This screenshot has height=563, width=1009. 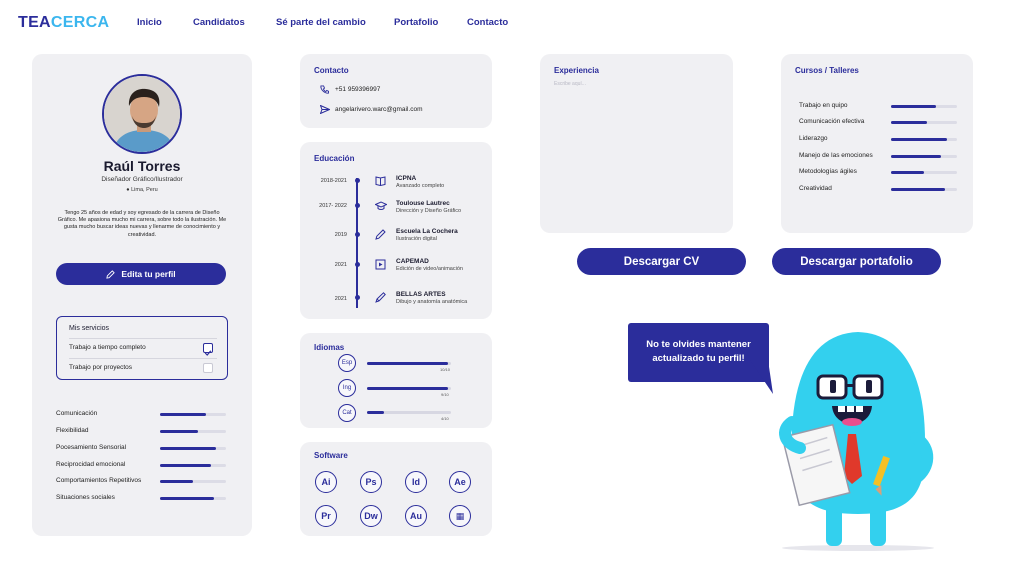 I want to click on edu-year: 2019, so click(x=340, y=235).